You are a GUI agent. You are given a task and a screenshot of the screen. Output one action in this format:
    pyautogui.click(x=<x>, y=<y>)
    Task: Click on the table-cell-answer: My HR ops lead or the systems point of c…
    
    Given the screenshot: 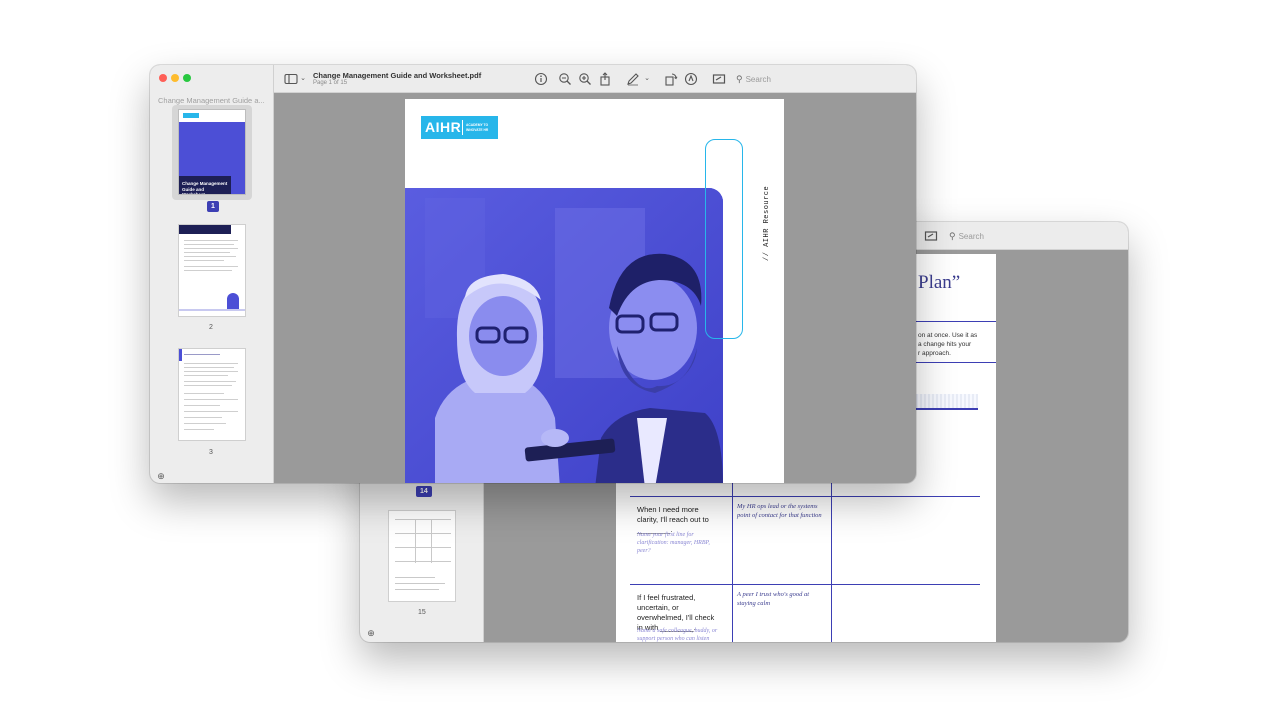 What is the action you would take?
    pyautogui.click(x=782, y=511)
    